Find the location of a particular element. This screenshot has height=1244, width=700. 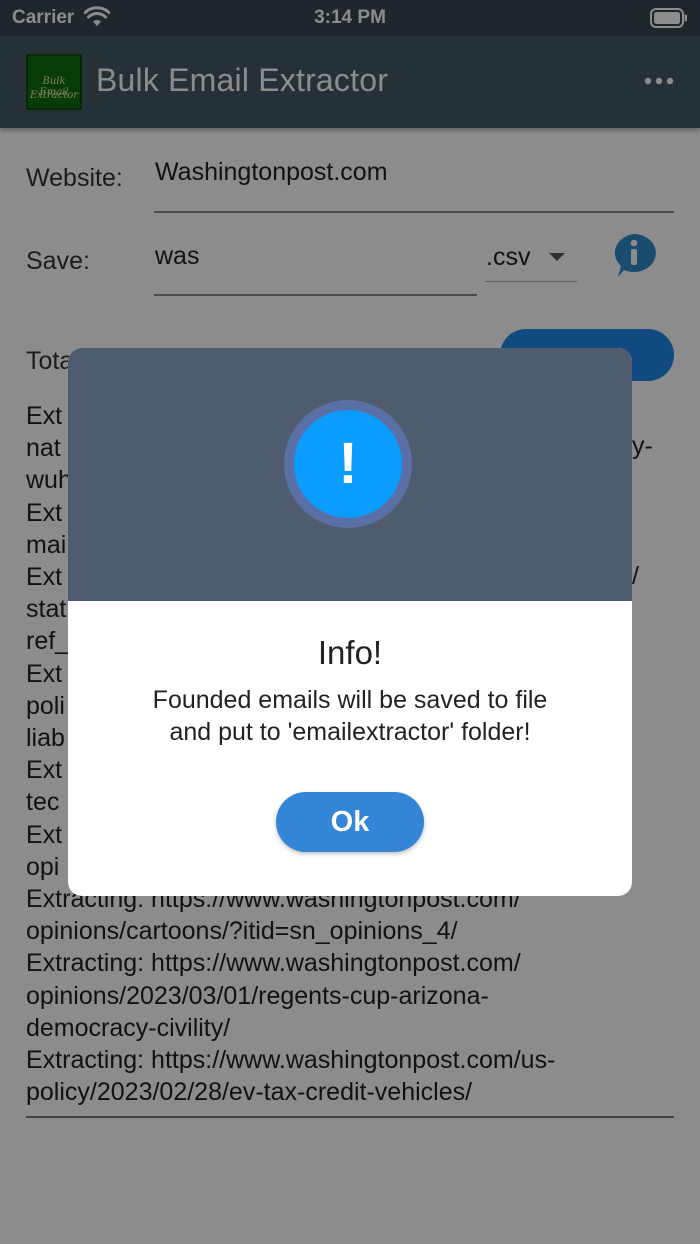

dialog-title: Info! is located at coordinates (350, 652).